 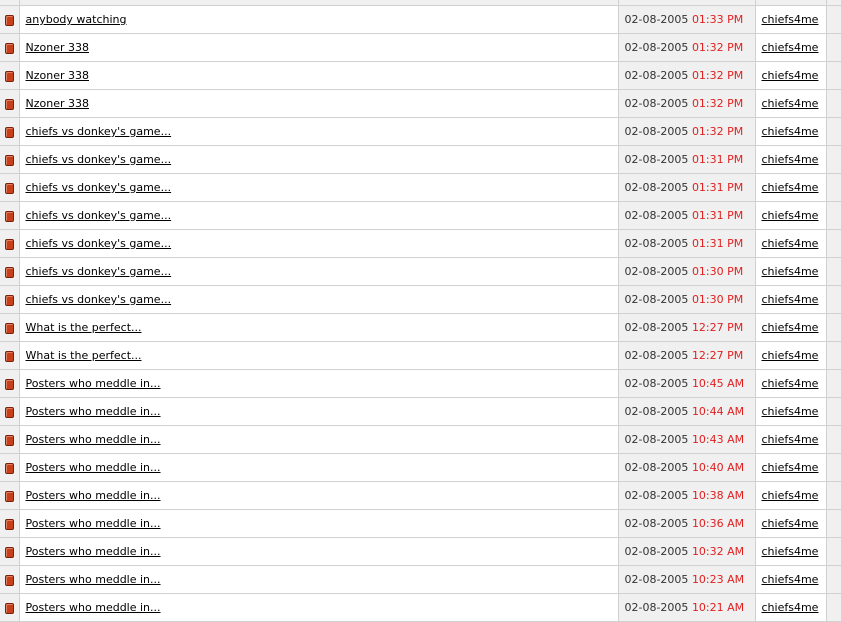 I want to click on post-date-cell: 02-08-2005 10:38 AM, so click(x=687, y=495).